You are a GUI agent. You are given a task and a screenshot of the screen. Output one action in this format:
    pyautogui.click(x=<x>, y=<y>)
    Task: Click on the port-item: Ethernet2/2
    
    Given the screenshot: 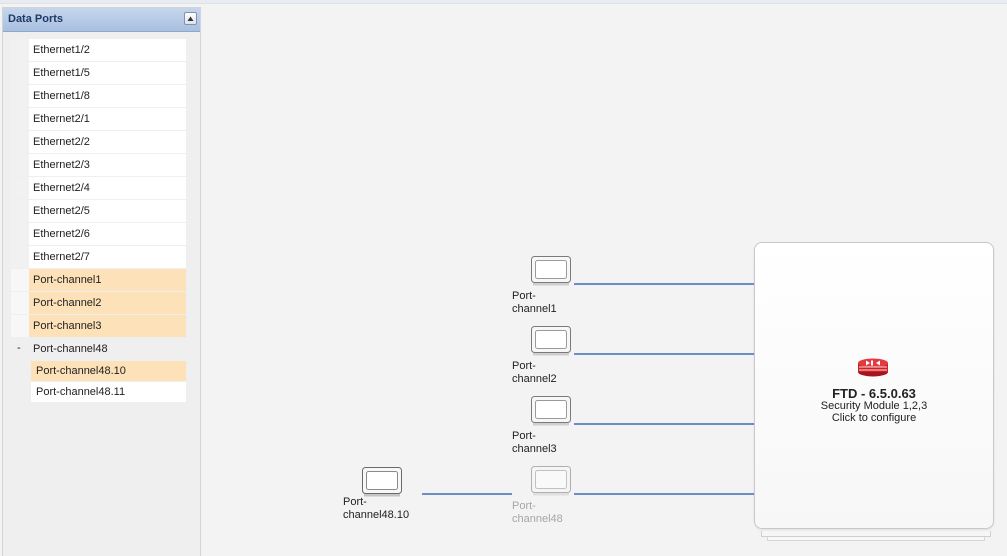 What is the action you would take?
    pyautogui.click(x=98, y=142)
    